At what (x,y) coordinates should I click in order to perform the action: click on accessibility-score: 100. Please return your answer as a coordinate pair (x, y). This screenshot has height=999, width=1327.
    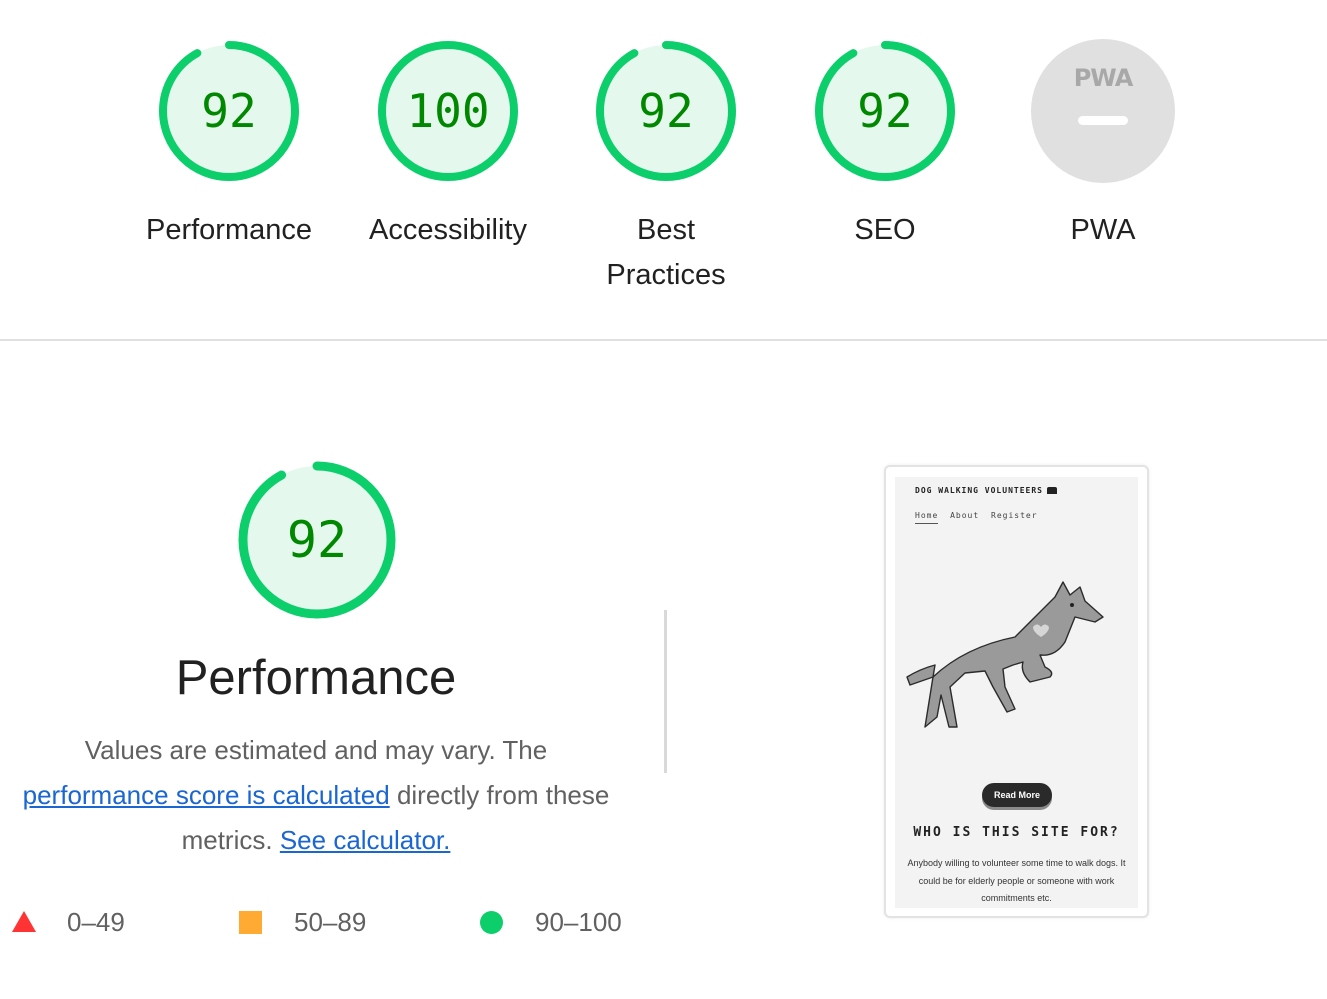
    Looking at the image, I should click on (448, 111).